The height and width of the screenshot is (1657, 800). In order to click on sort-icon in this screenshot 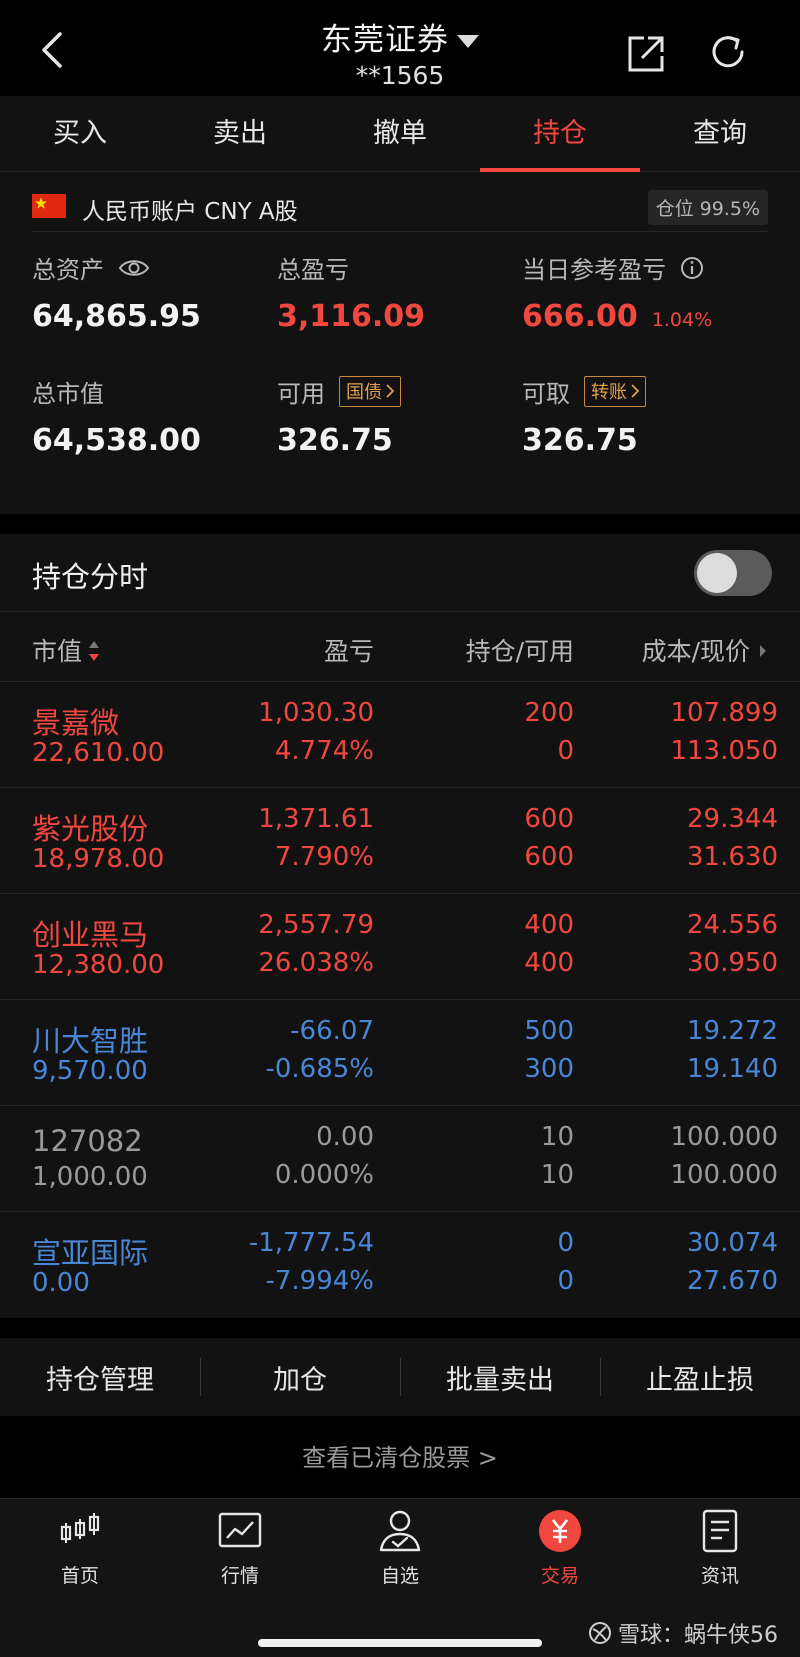, I will do `click(94, 651)`.